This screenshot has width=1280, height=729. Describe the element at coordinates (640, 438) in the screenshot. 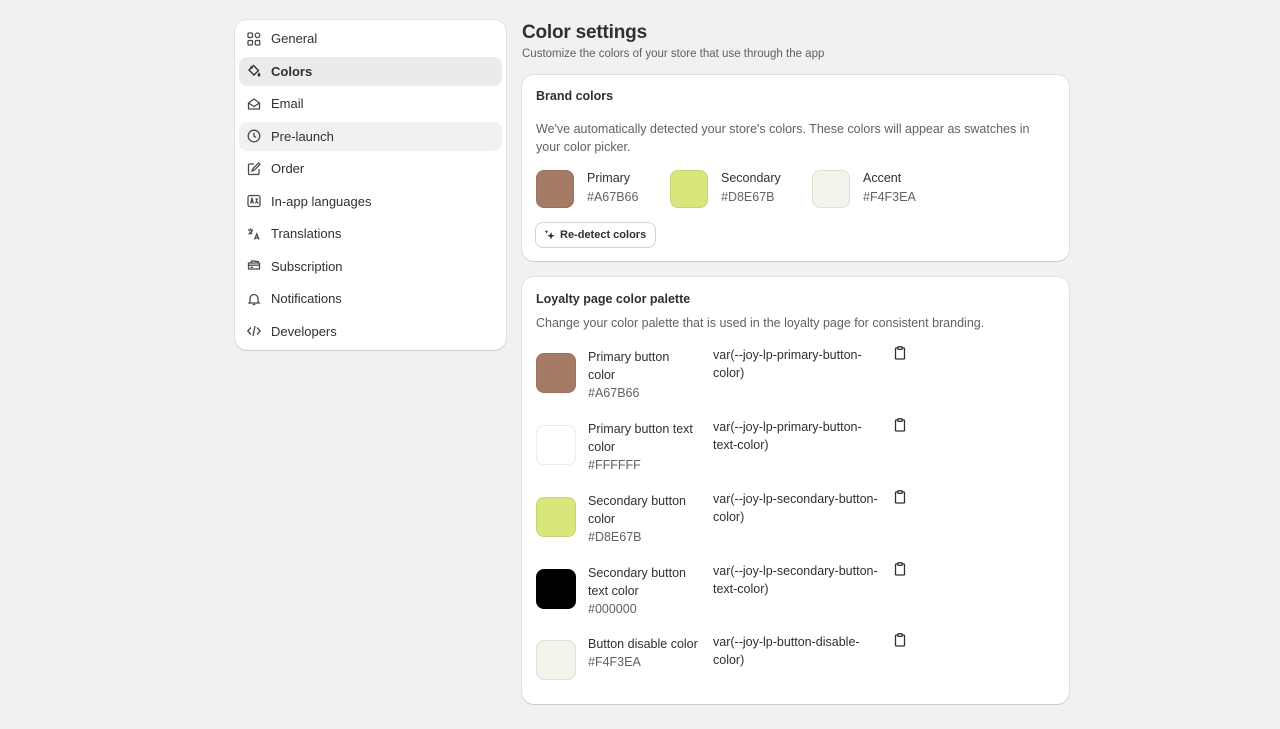

I see `palette-row-label: Primary button text color` at that location.